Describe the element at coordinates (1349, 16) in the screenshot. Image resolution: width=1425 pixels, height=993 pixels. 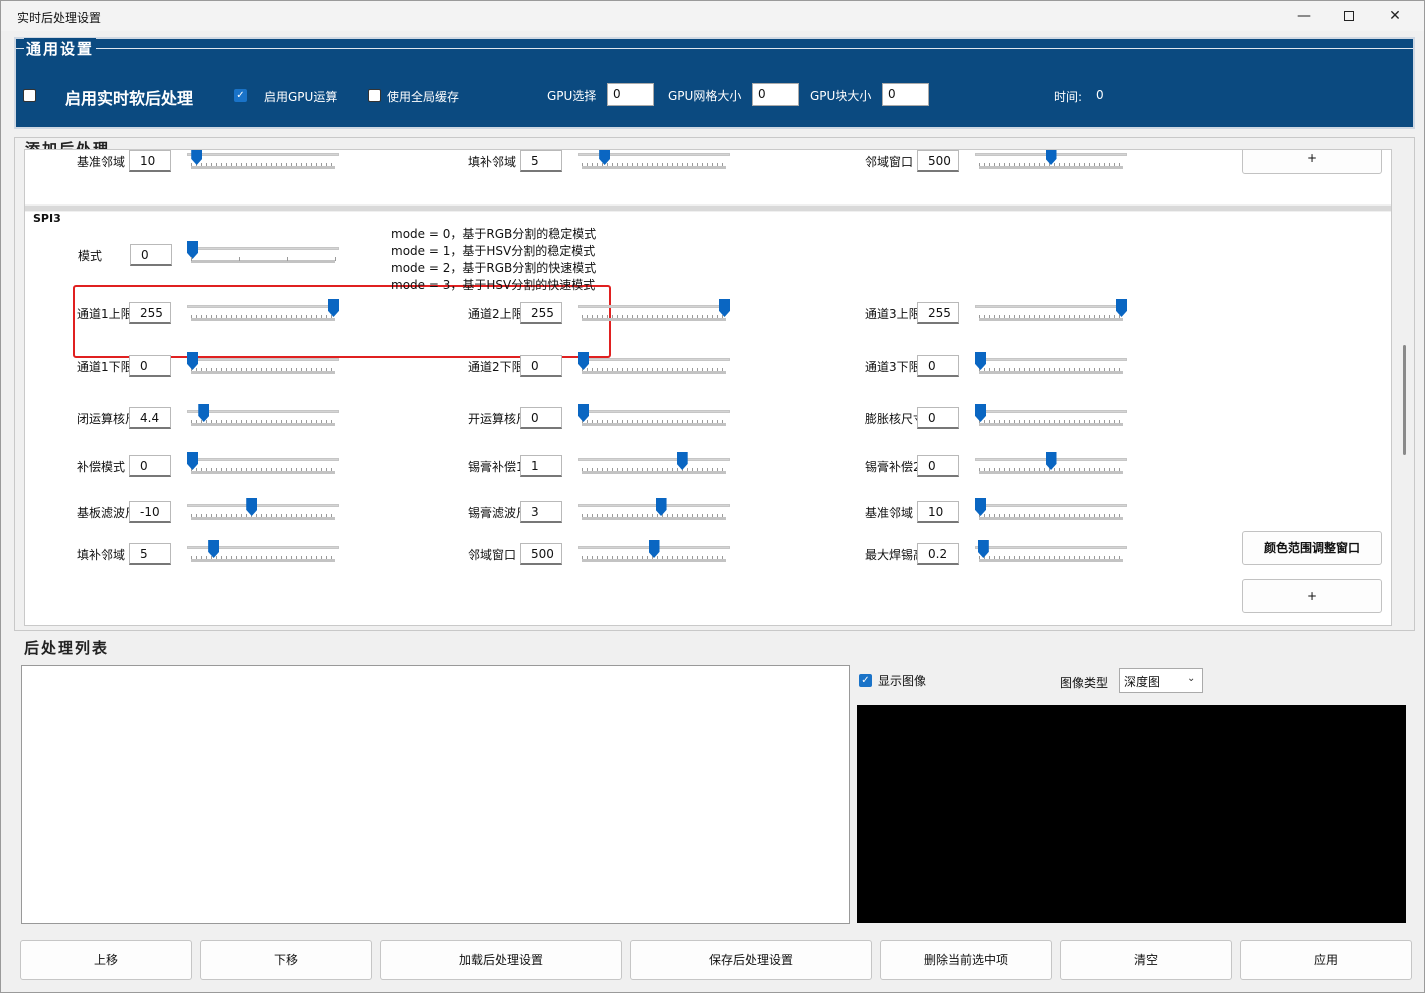
I see `maximize-button` at that location.